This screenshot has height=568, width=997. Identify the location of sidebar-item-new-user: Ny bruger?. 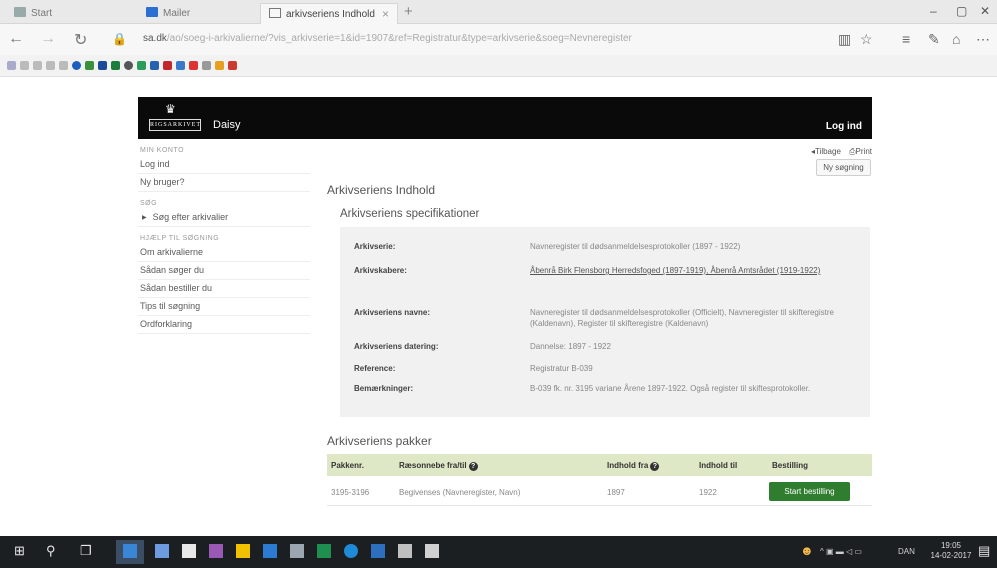
(224, 183).